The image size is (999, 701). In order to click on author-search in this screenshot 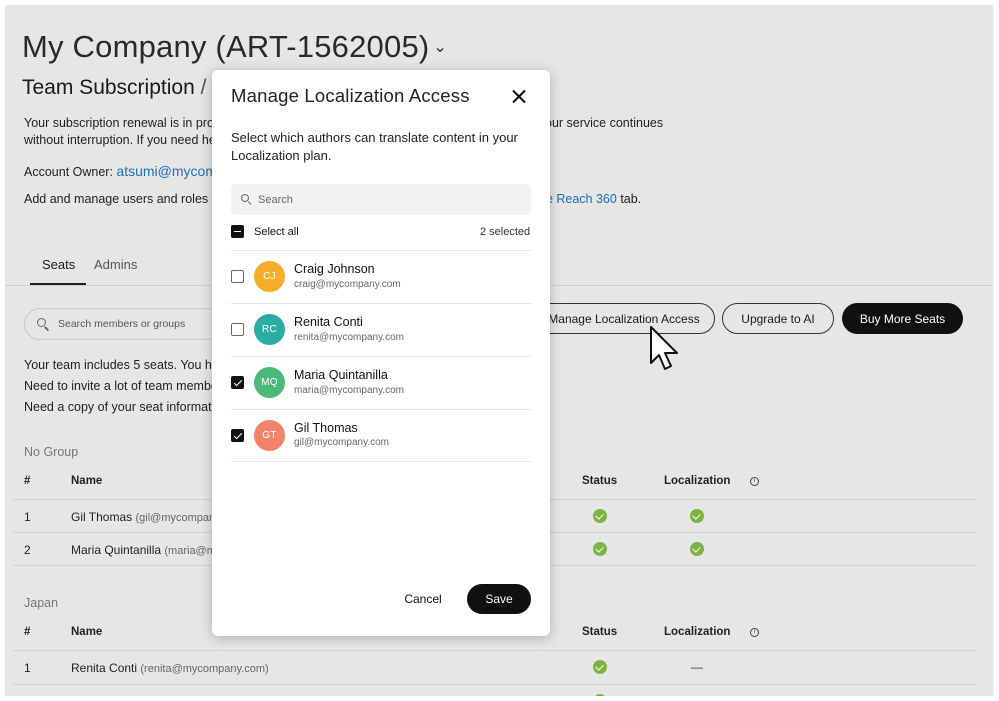, I will do `click(381, 199)`.